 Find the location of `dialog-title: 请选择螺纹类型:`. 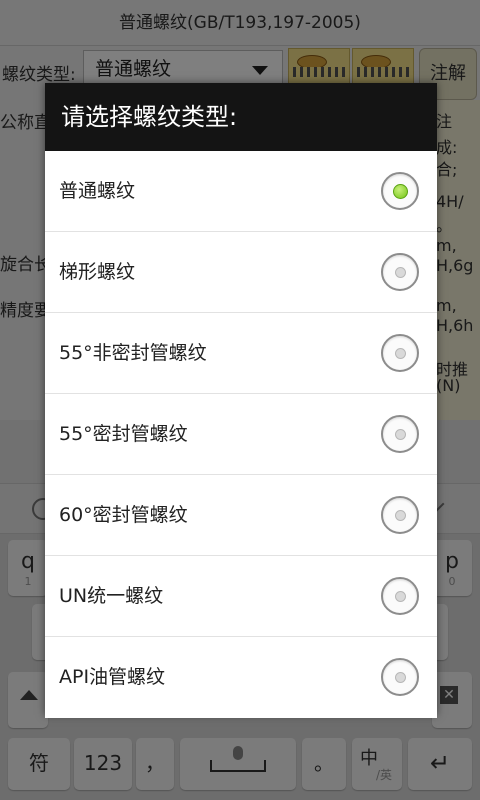

dialog-title: 请选择螺纹类型: is located at coordinates (241, 117).